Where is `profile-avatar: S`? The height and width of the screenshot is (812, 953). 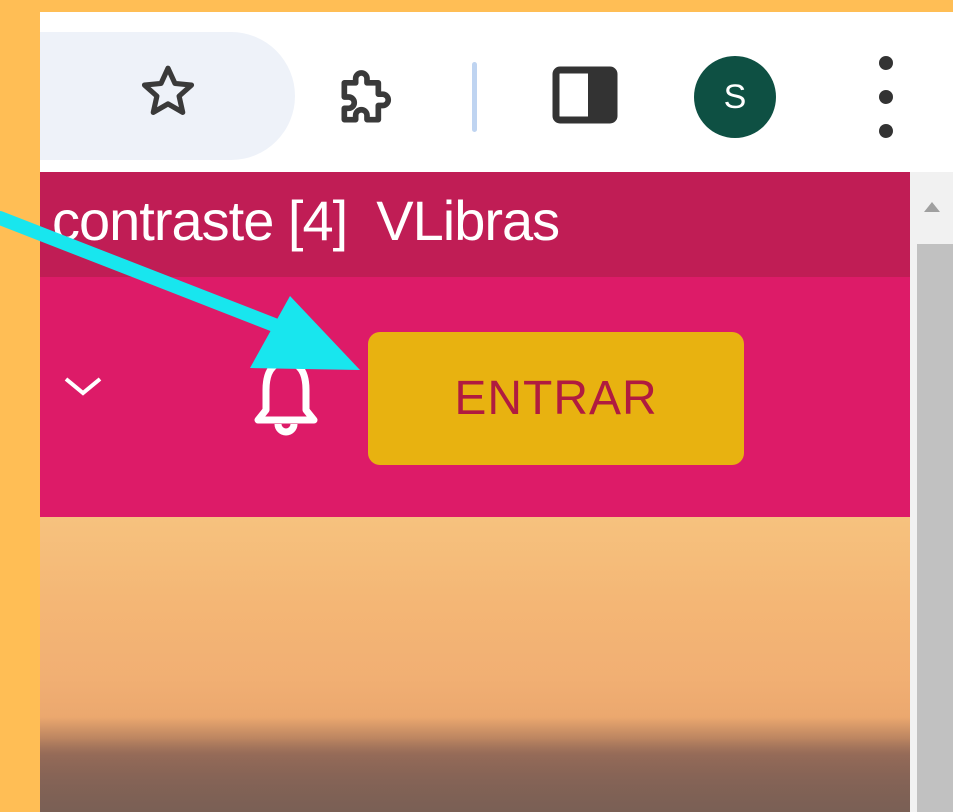
profile-avatar: S is located at coordinates (735, 97).